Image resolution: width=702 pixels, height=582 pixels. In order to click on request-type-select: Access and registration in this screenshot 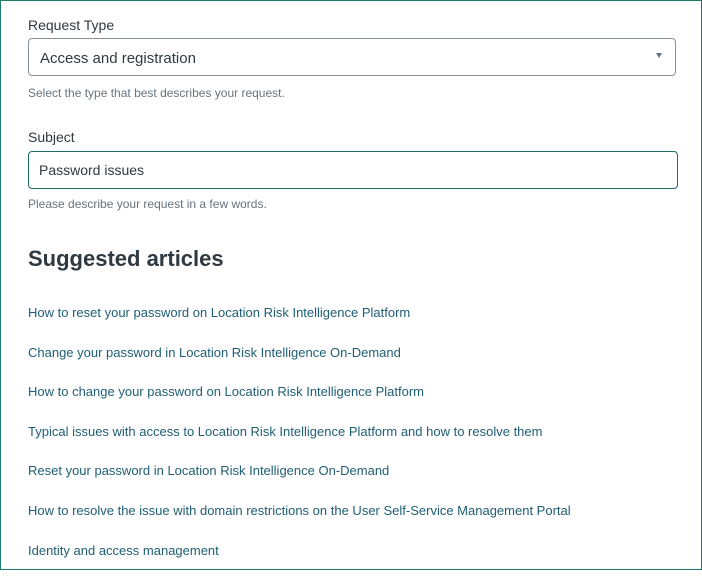, I will do `click(352, 57)`.